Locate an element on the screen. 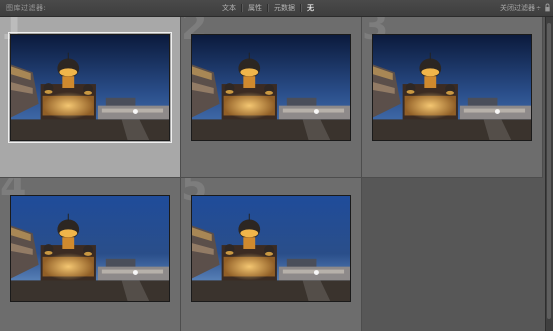 The height and width of the screenshot is (331, 553). filter-tabs: 文本 属性 元数据 无 is located at coordinates (268, 8).